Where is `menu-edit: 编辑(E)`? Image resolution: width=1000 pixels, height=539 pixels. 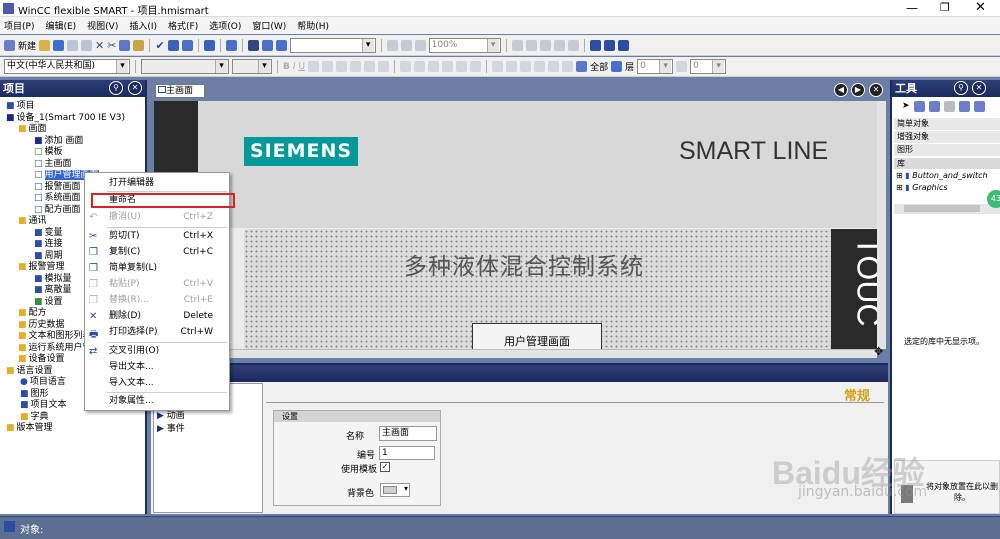 menu-edit: 编辑(E) is located at coordinates (60, 25).